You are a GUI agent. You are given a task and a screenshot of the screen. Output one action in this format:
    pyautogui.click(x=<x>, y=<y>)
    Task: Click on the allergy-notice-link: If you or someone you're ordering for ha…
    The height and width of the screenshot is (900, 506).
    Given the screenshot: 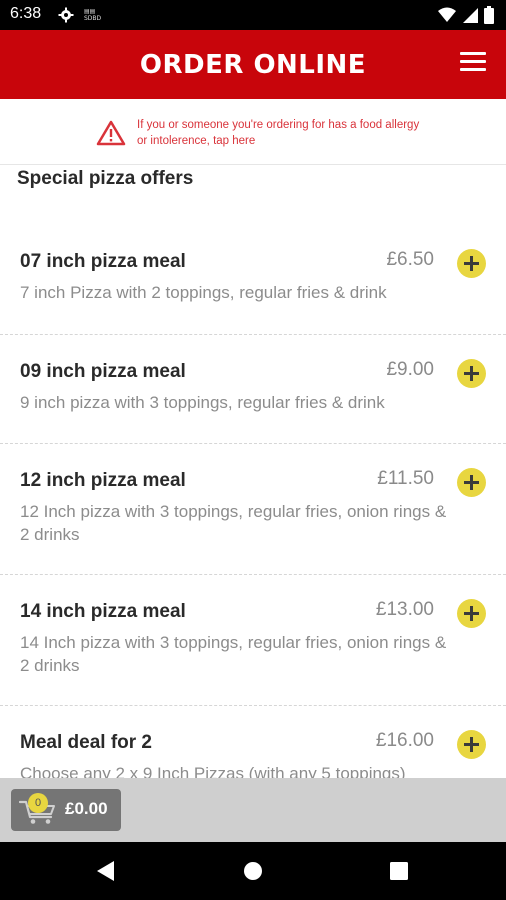 What is the action you would take?
    pyautogui.click(x=253, y=132)
    